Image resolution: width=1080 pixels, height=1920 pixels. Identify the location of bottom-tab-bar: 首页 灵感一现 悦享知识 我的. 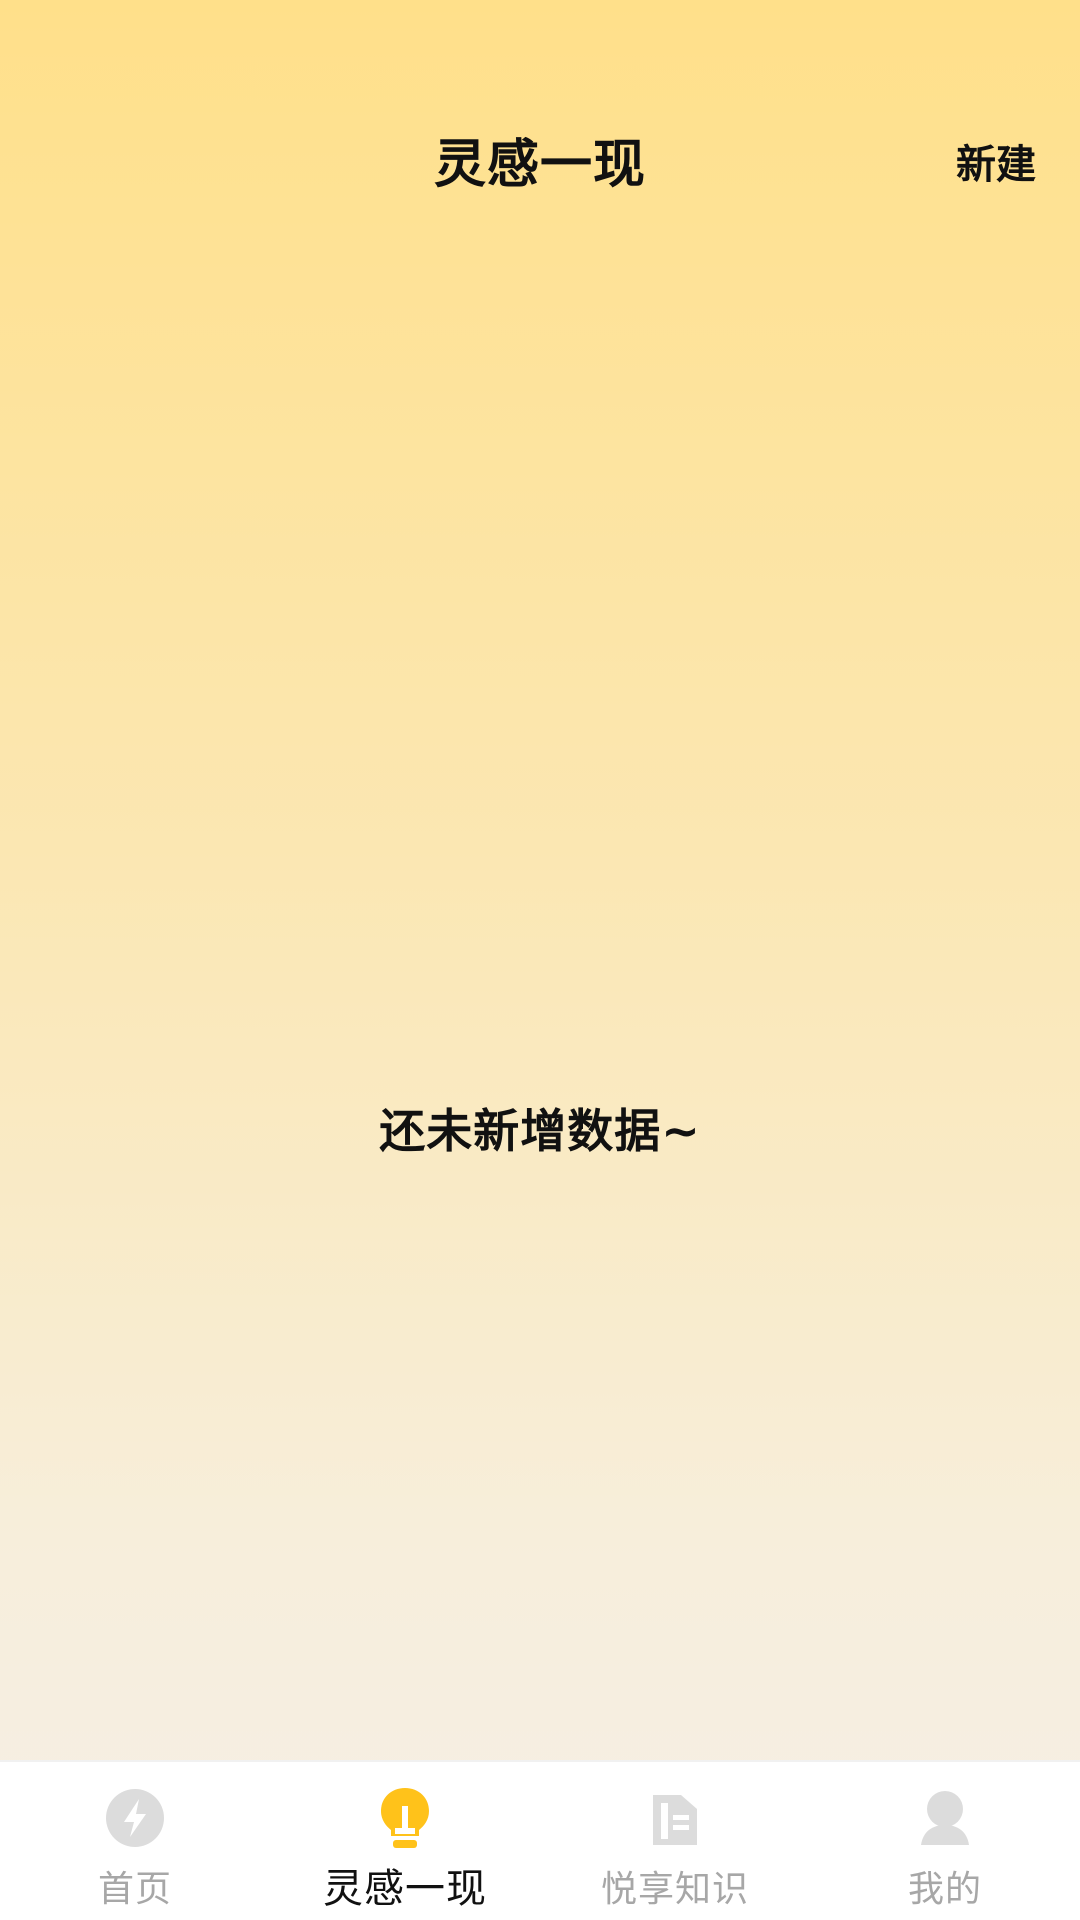
(540, 1840).